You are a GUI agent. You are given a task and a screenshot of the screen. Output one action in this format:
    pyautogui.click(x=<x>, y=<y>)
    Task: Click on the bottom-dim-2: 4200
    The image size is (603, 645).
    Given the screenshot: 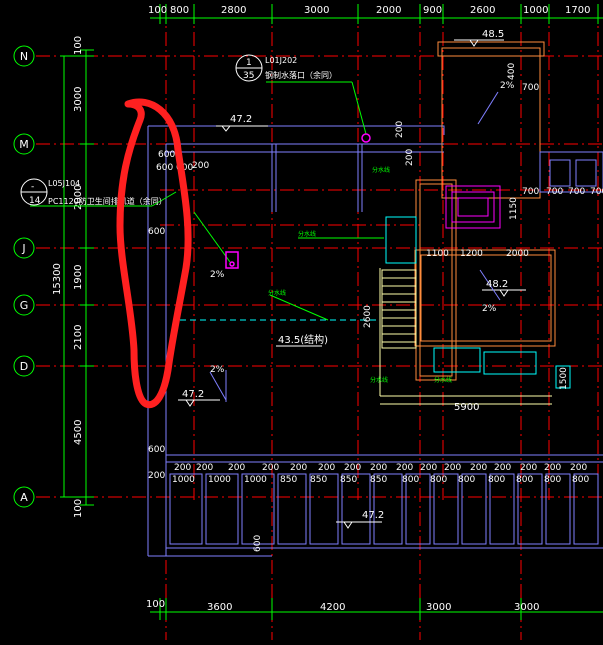 What is the action you would take?
    pyautogui.click(x=332, y=607)
    